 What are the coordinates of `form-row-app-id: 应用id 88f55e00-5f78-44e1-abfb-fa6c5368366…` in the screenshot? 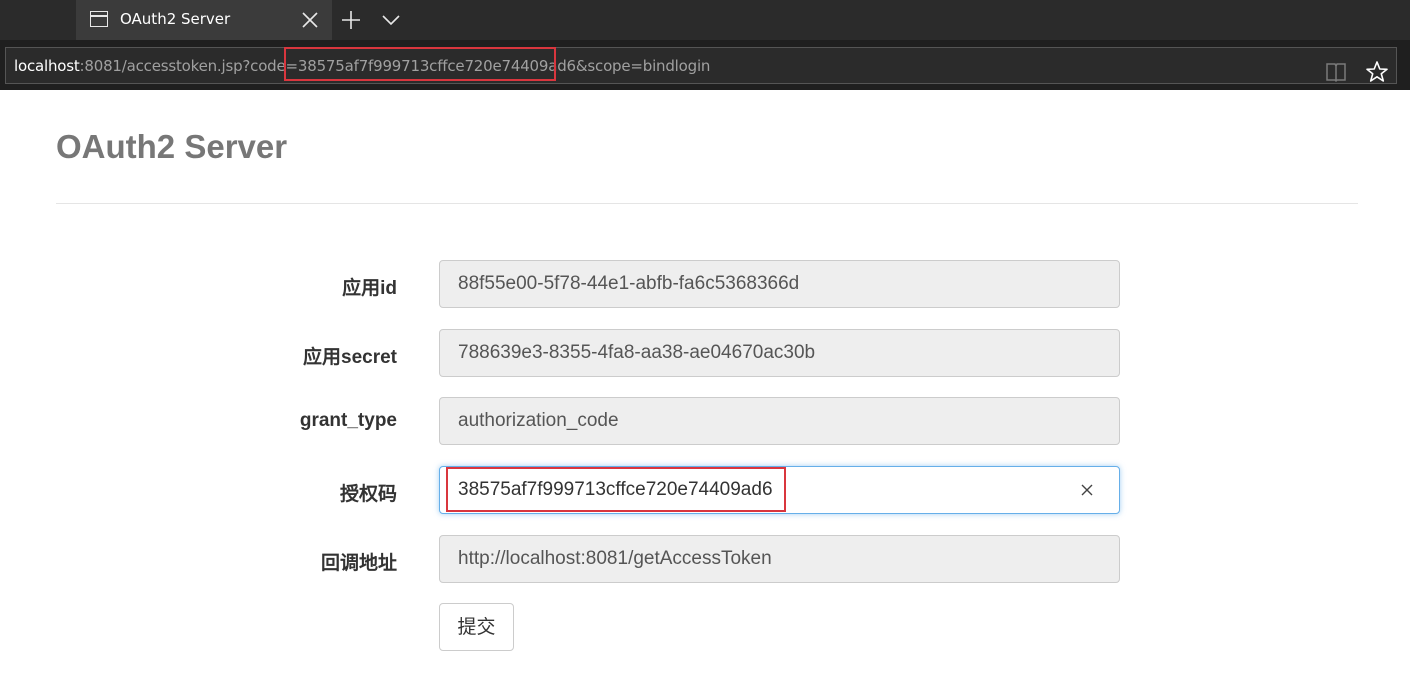 It's located at (705, 284).